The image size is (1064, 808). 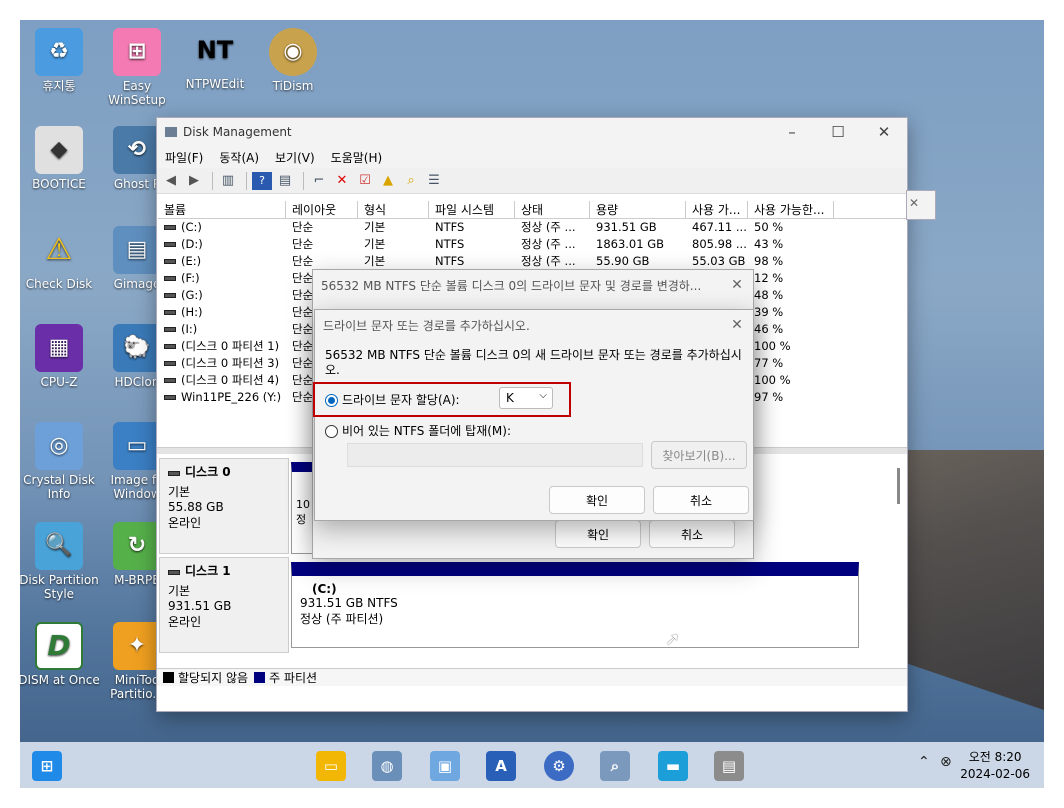 What do you see at coordinates (342, 181) in the screenshot?
I see `delete-icon: ✕` at bounding box center [342, 181].